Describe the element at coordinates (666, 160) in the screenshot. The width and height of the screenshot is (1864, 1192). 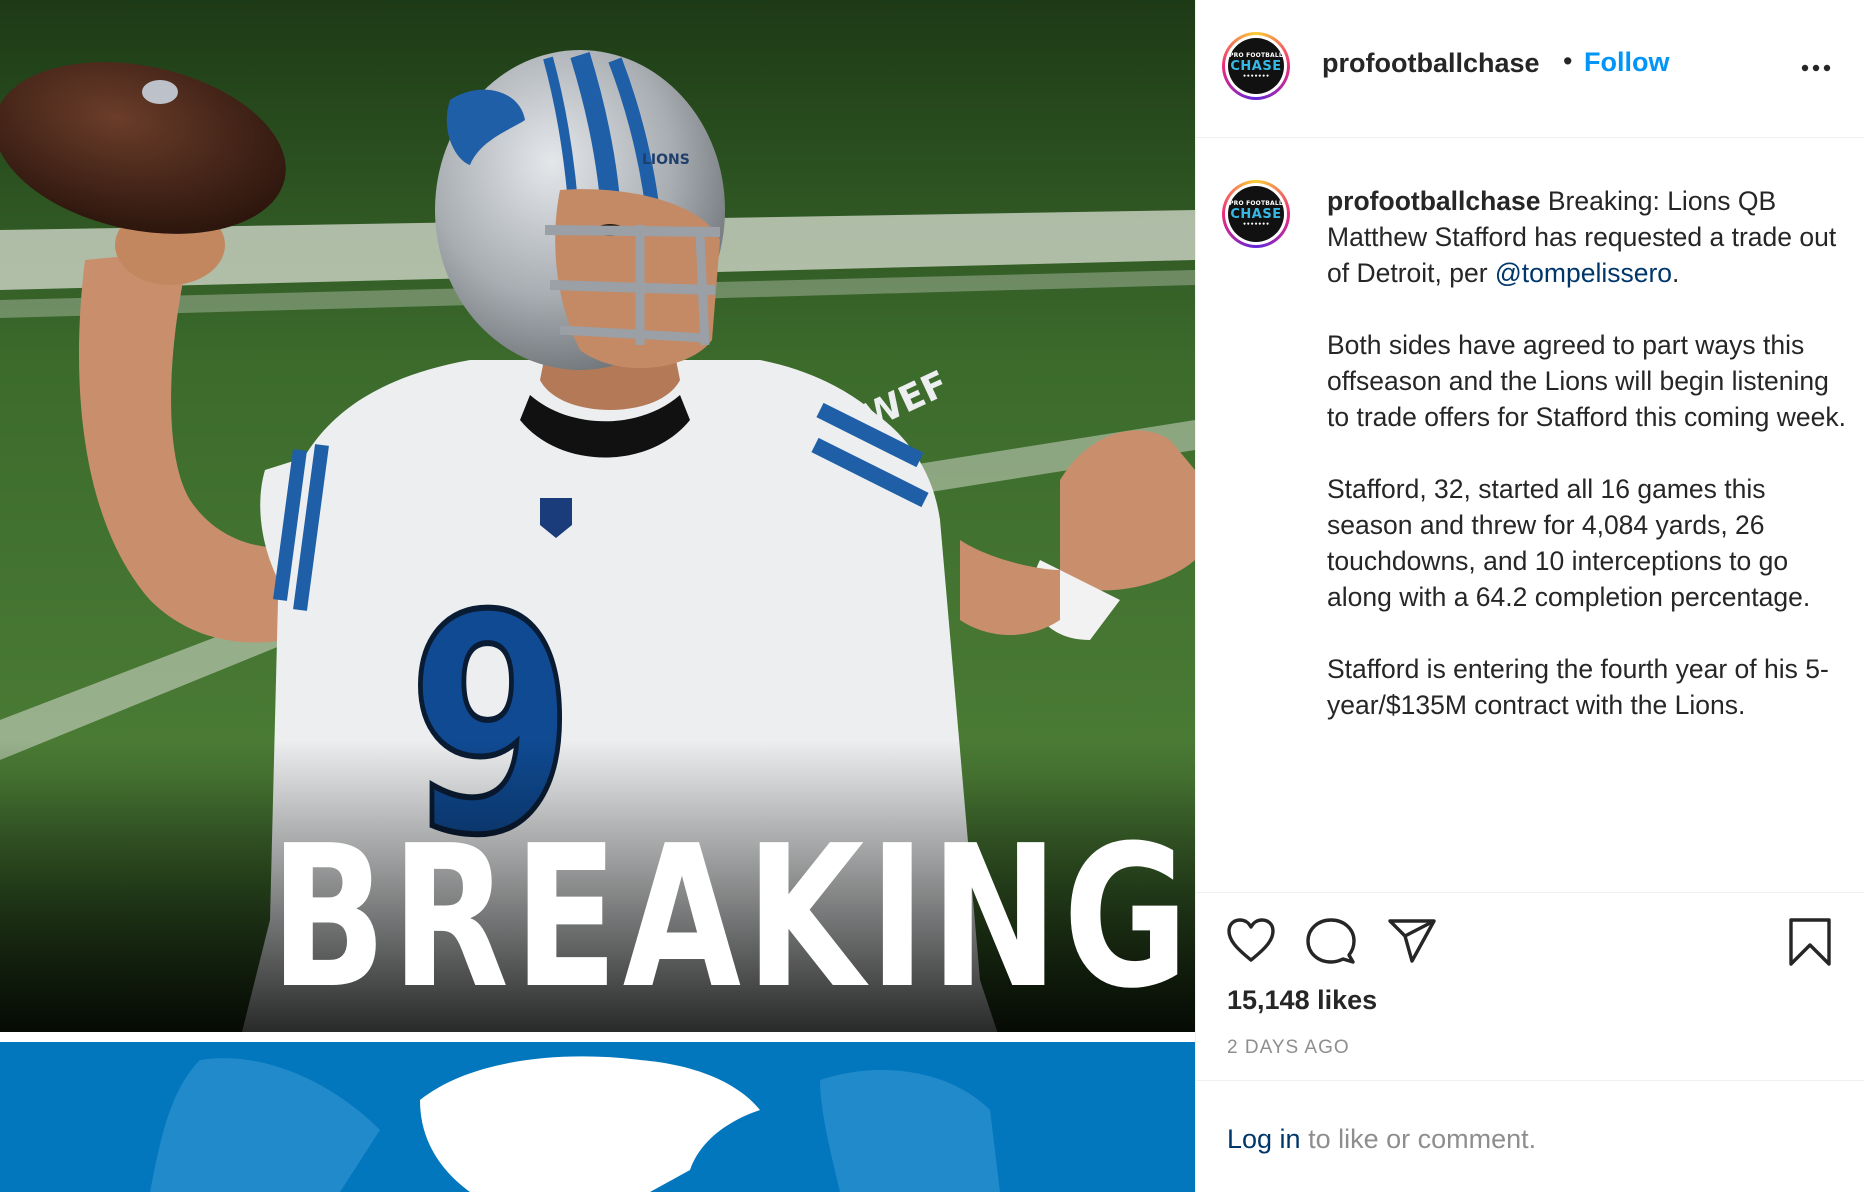
I see `helmet-text: LIONS` at that location.